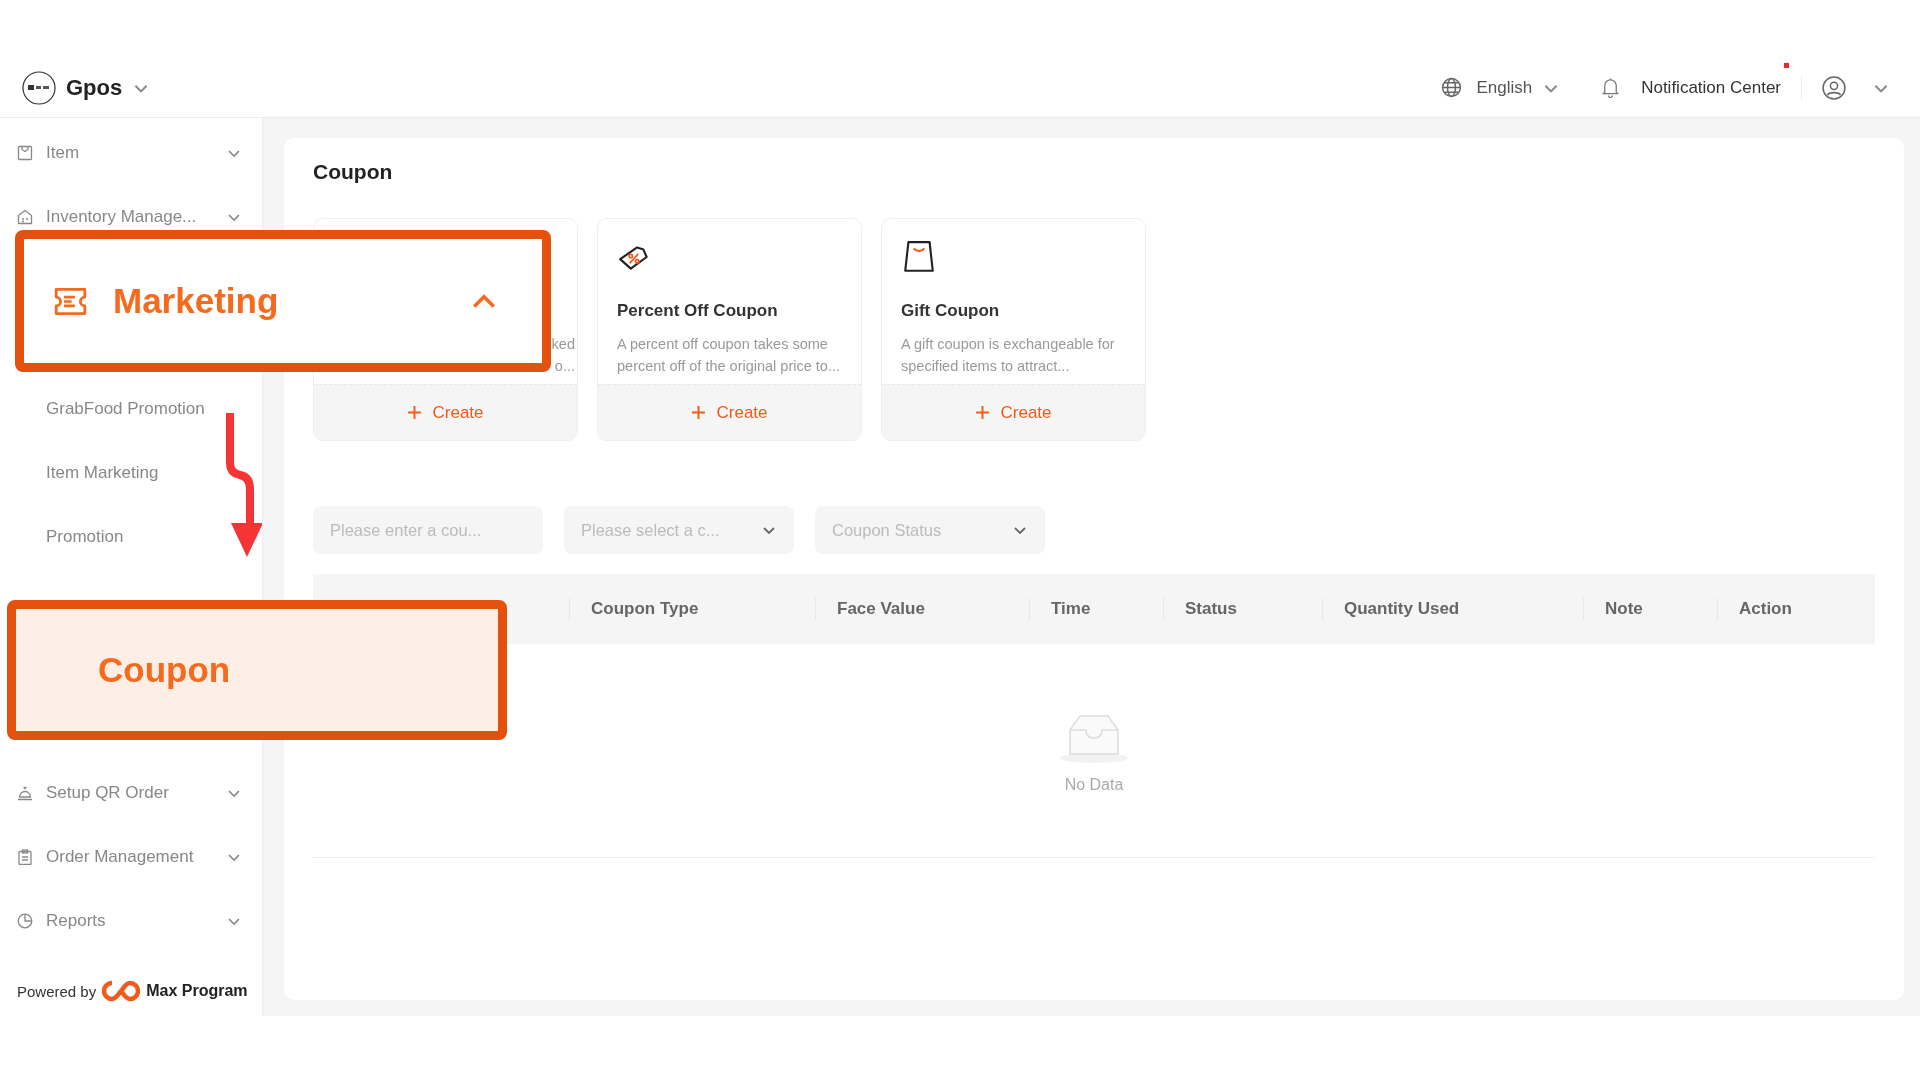 The image size is (1920, 1080). What do you see at coordinates (131, 857) in the screenshot?
I see `sidebar-item: Order Management` at bounding box center [131, 857].